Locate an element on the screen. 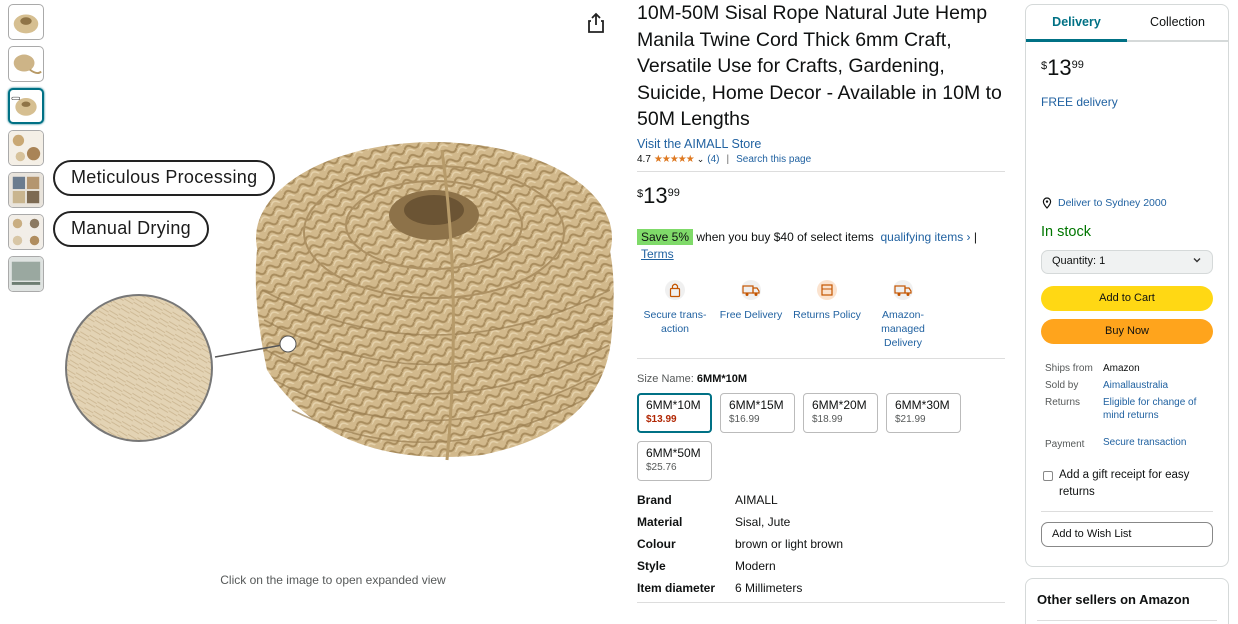  size-option-6mm-15m: 6MM*15M $16.99 is located at coordinates (757, 412).